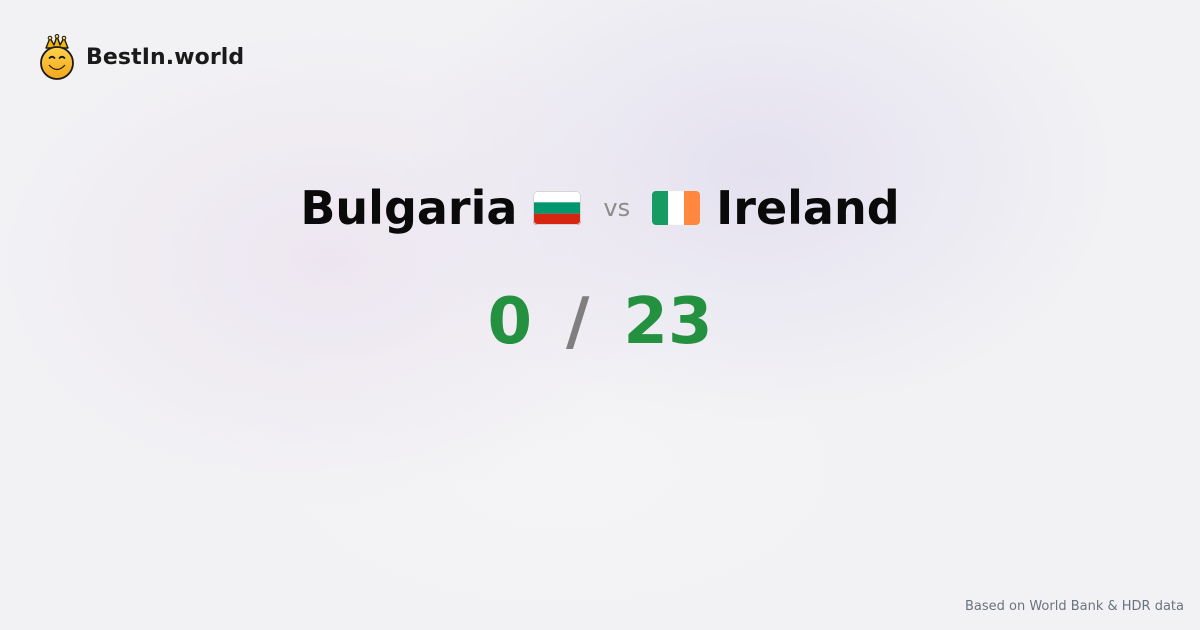 The height and width of the screenshot is (630, 1200). I want to click on comparison-headline: Bulgaria vs Ireland, so click(600, 208).